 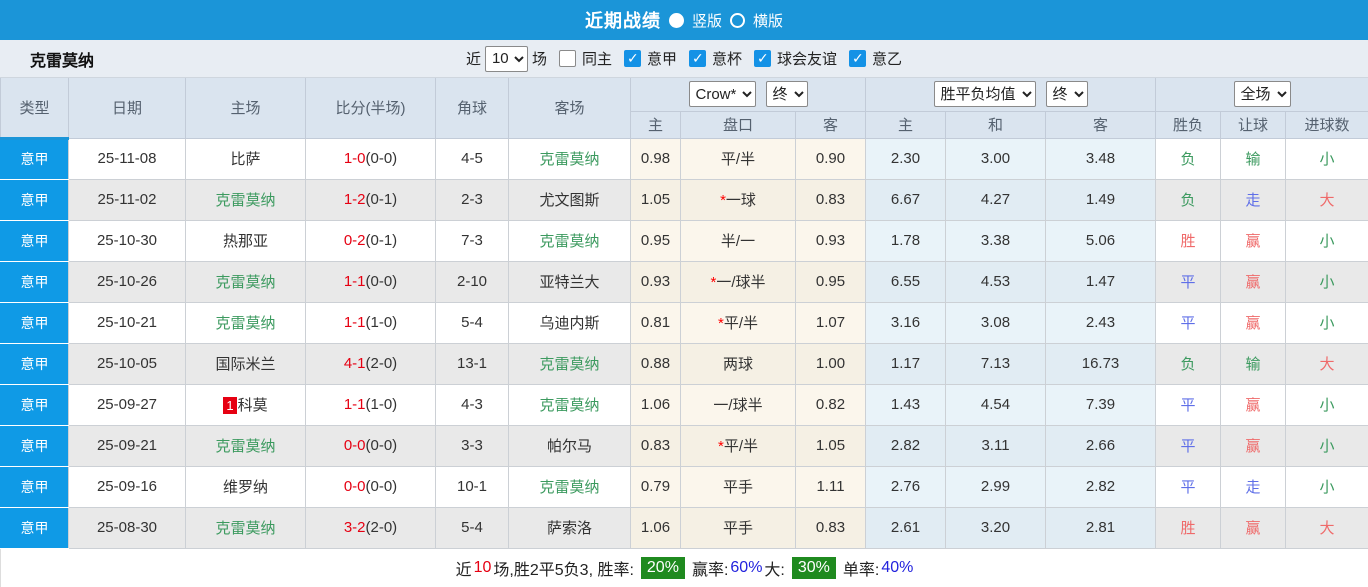 I want to click on header-scope-group: 全场, so click(x=1261, y=95).